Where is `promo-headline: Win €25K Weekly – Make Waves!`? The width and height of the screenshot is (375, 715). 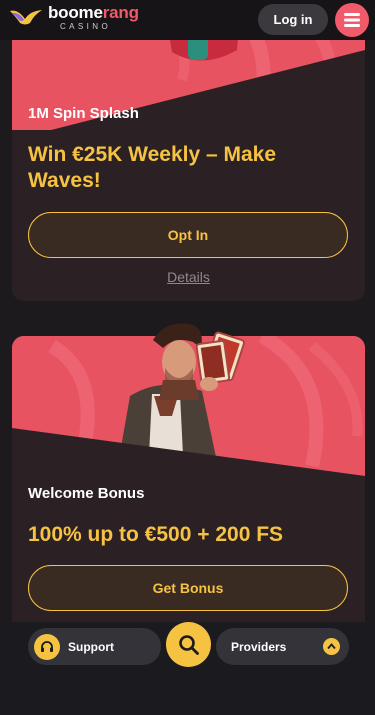
promo-headline: Win €25K Weekly – Make Waves! is located at coordinates (152, 168).